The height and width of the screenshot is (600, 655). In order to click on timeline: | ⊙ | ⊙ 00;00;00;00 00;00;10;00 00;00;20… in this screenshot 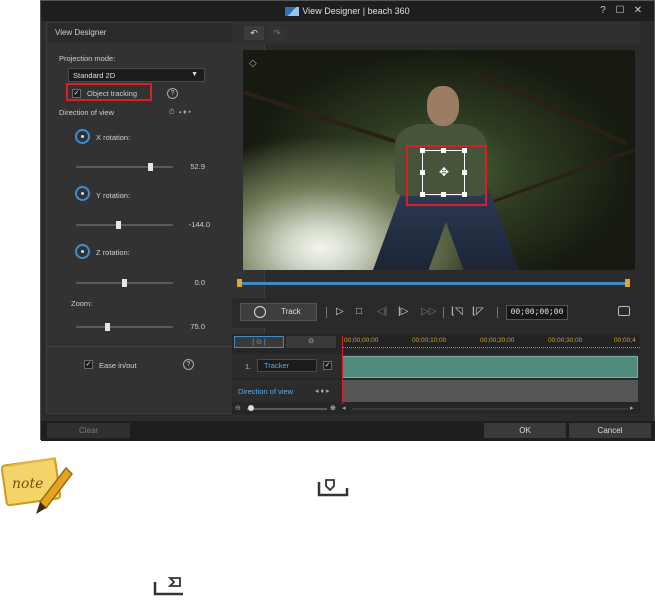, I will do `click(436, 374)`.